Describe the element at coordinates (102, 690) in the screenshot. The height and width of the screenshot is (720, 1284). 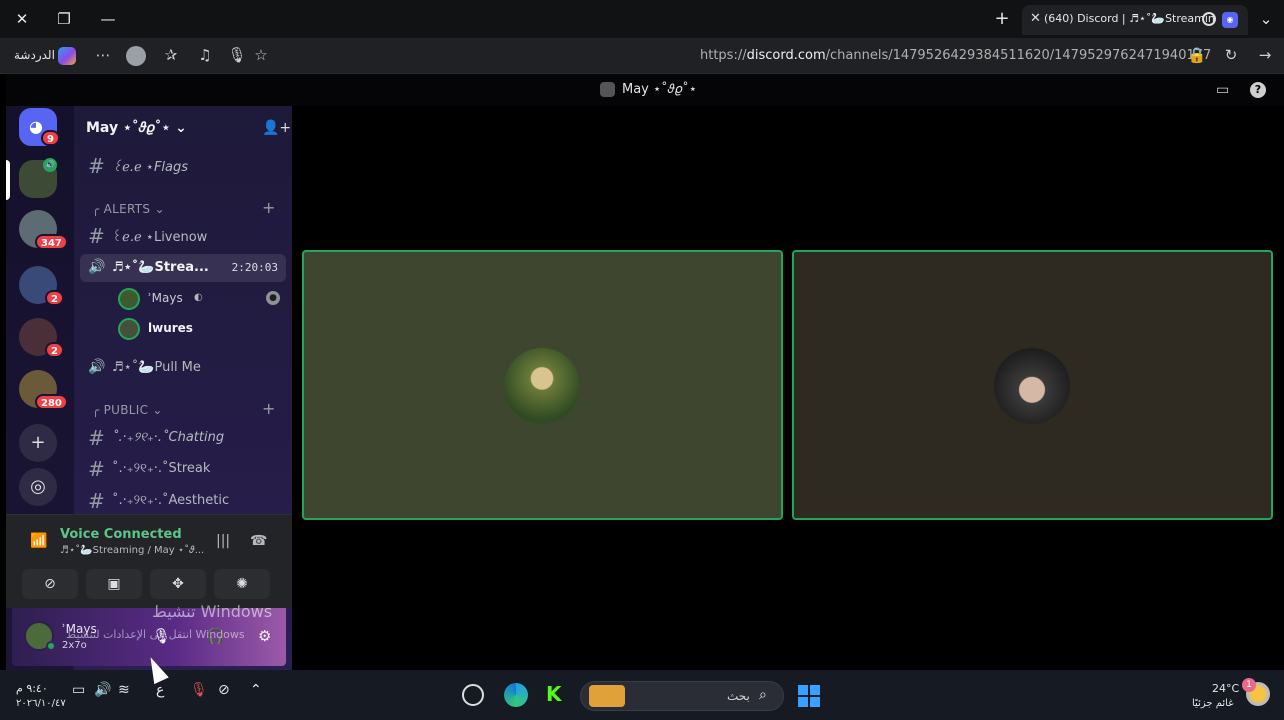
I see `volume-icon: 🔊` at that location.